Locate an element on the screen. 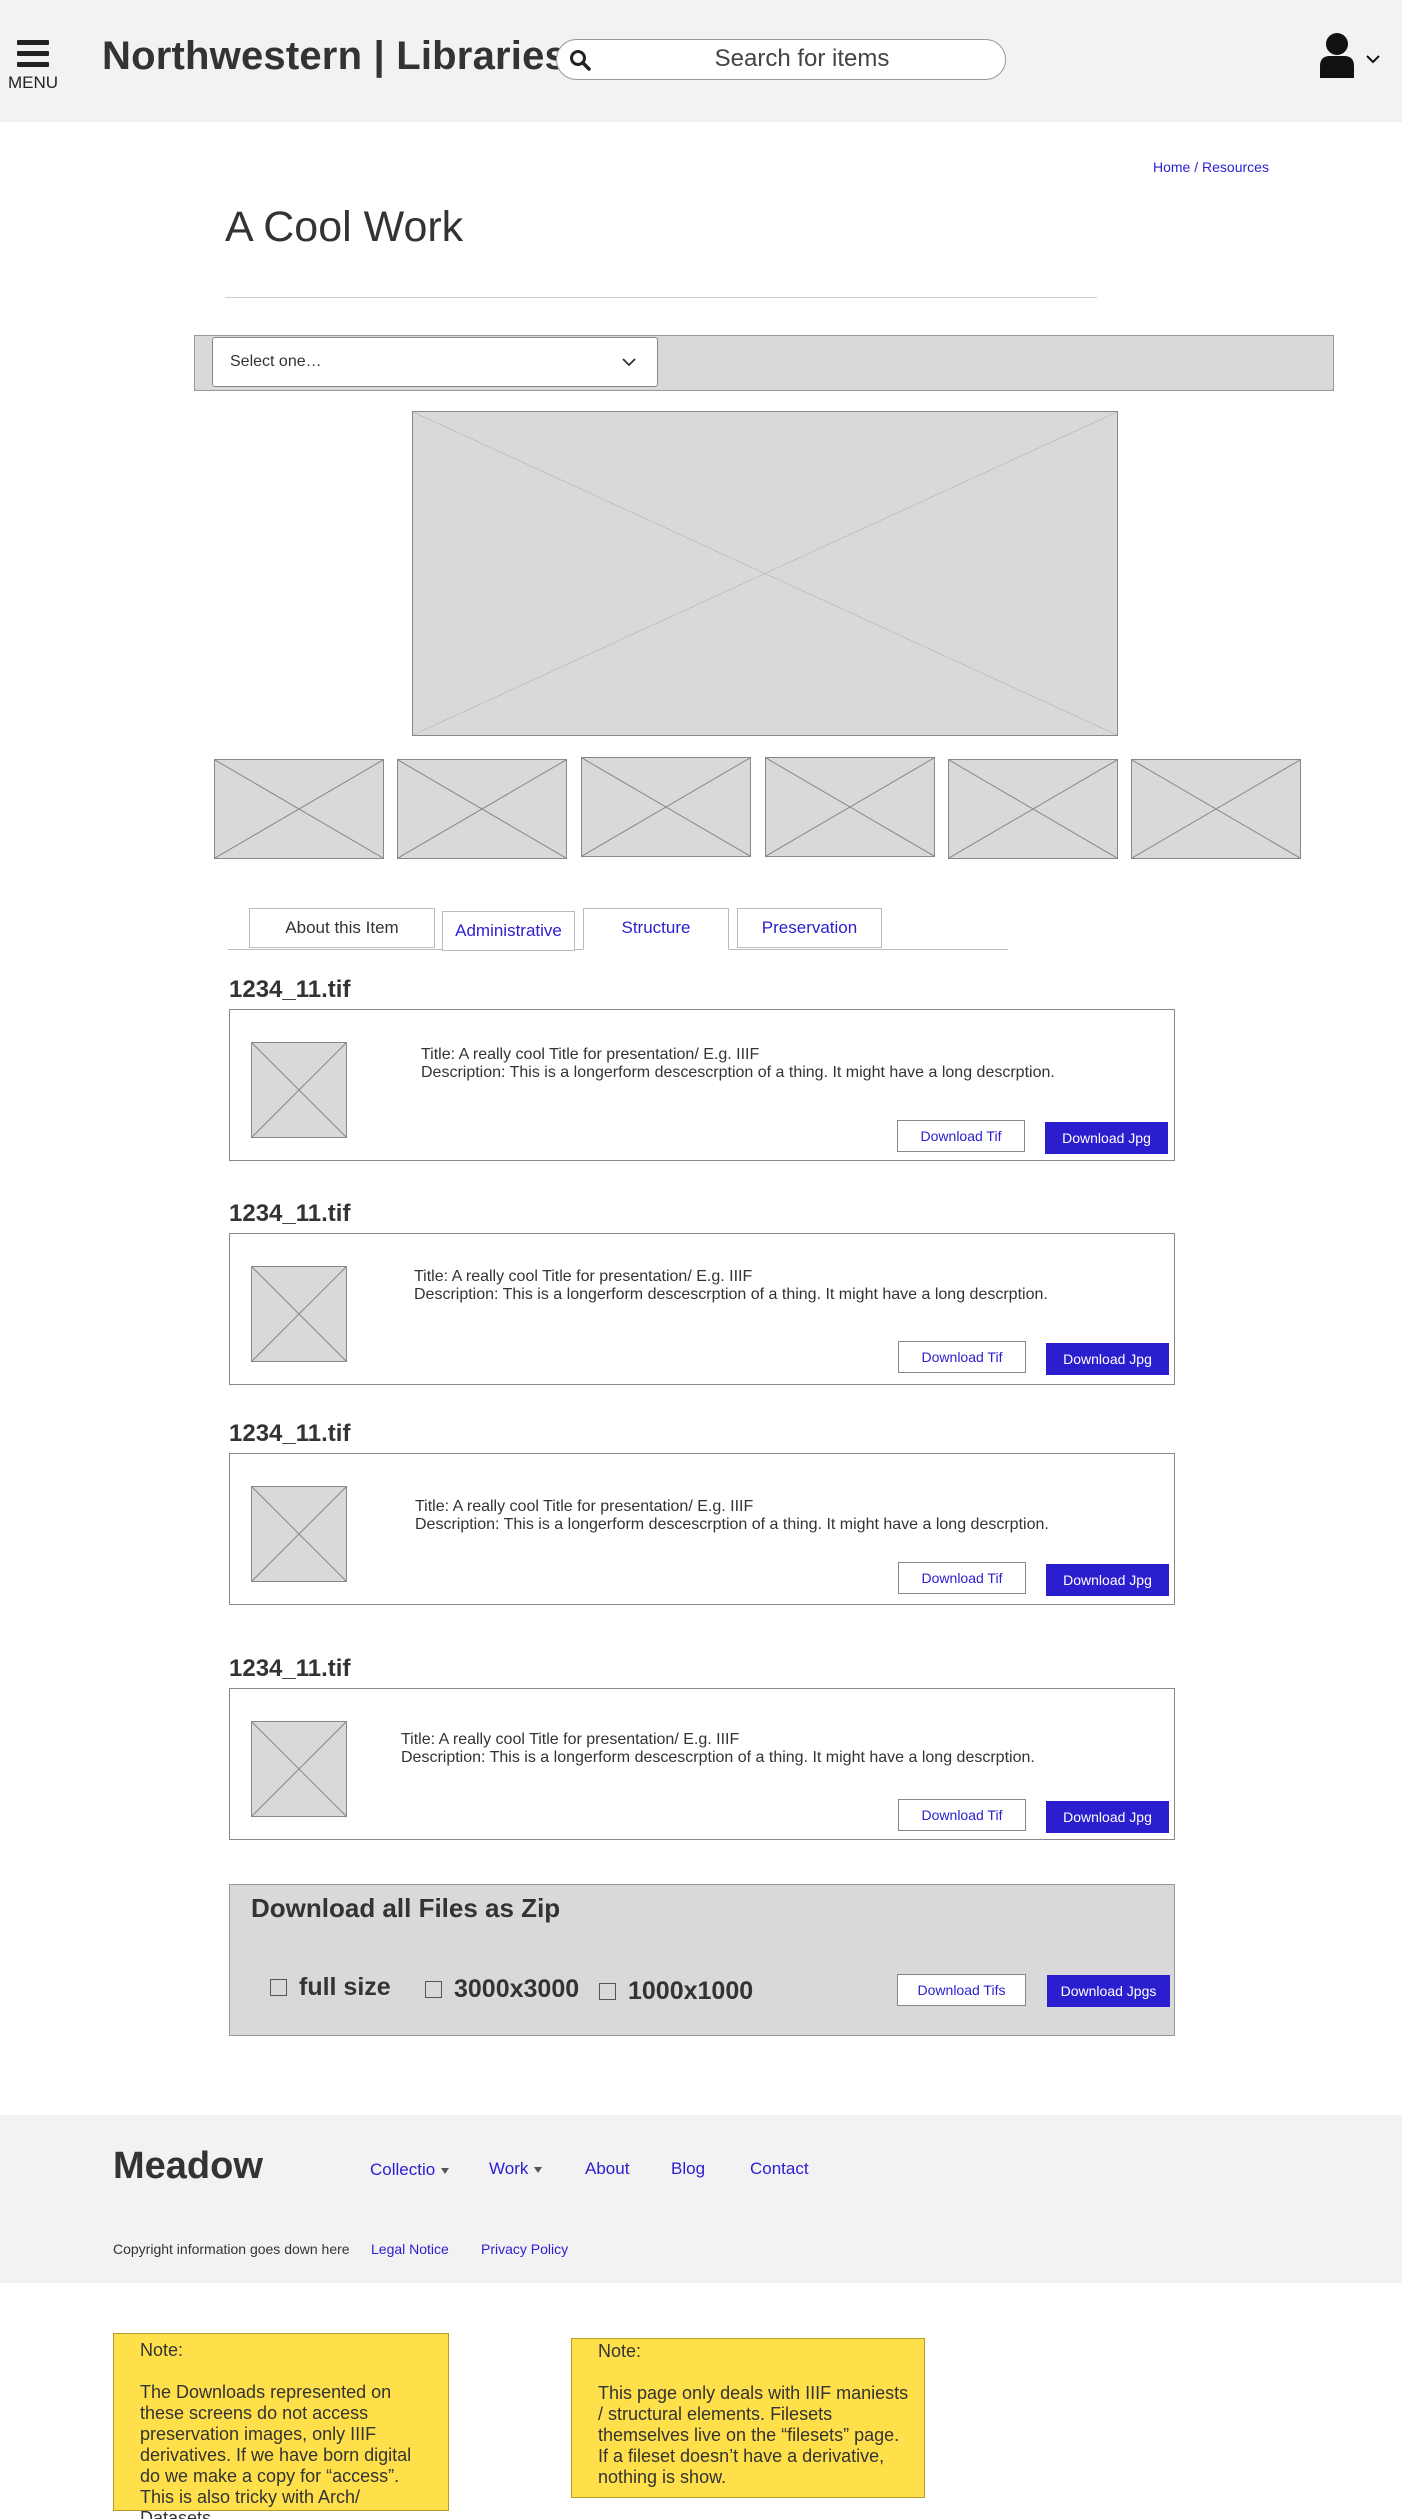  footer-nav-collections: Collectio is located at coordinates (410, 2170).